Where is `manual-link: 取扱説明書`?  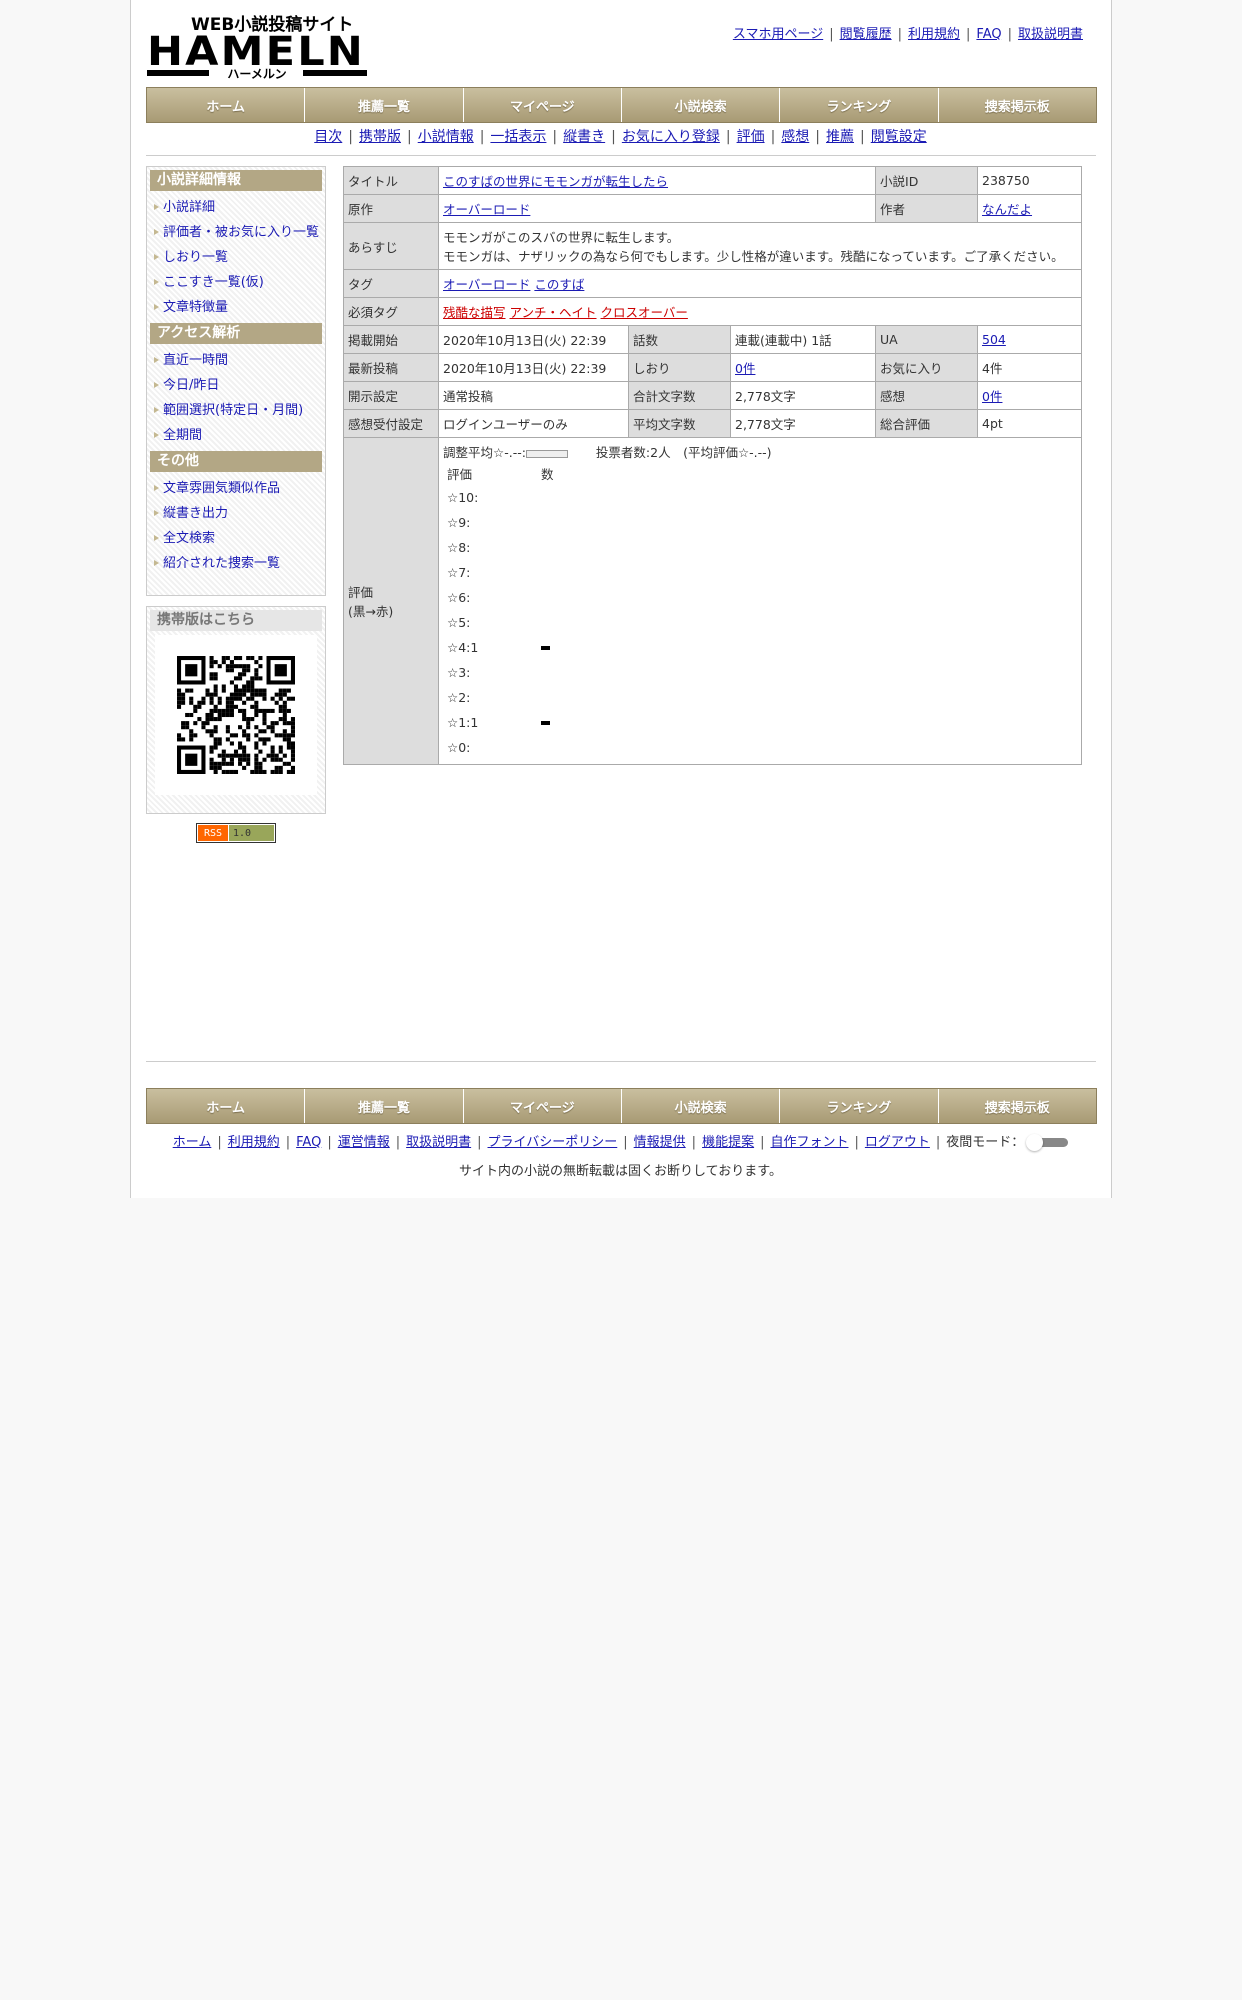
manual-link: 取扱説明書 is located at coordinates (1050, 34).